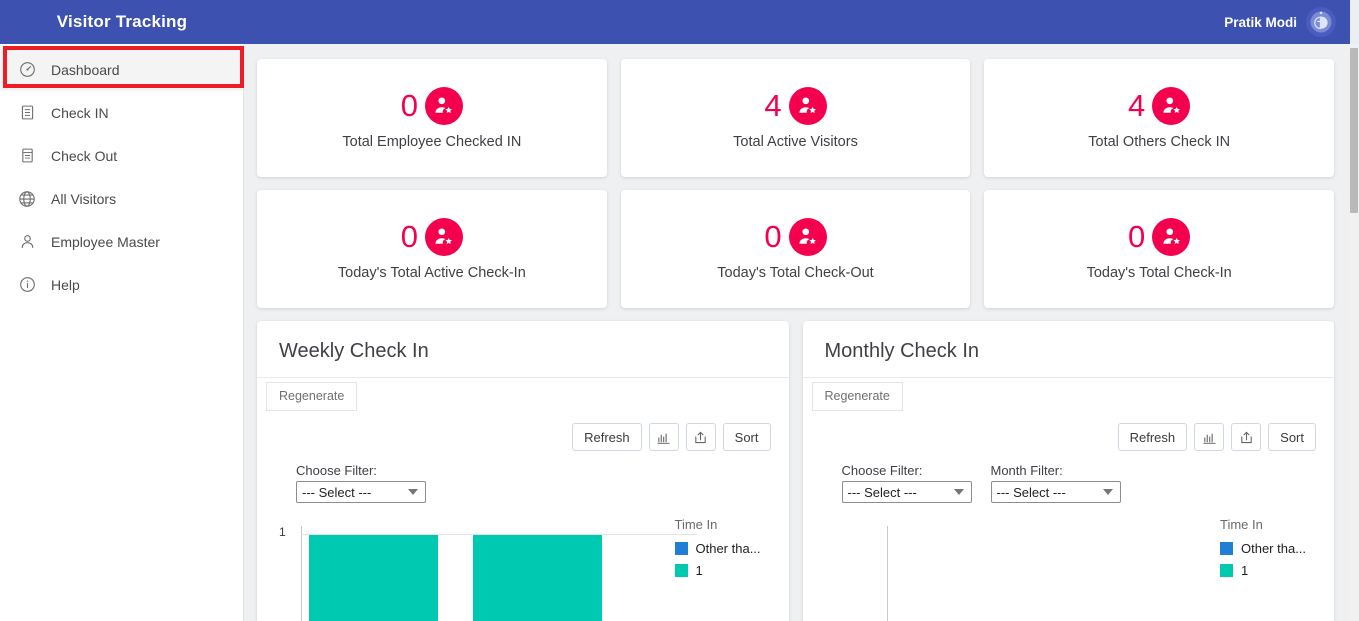 The height and width of the screenshot is (621, 1359). What do you see at coordinates (105, 241) in the screenshot?
I see `sidebar-item-label: Employee Master` at bounding box center [105, 241].